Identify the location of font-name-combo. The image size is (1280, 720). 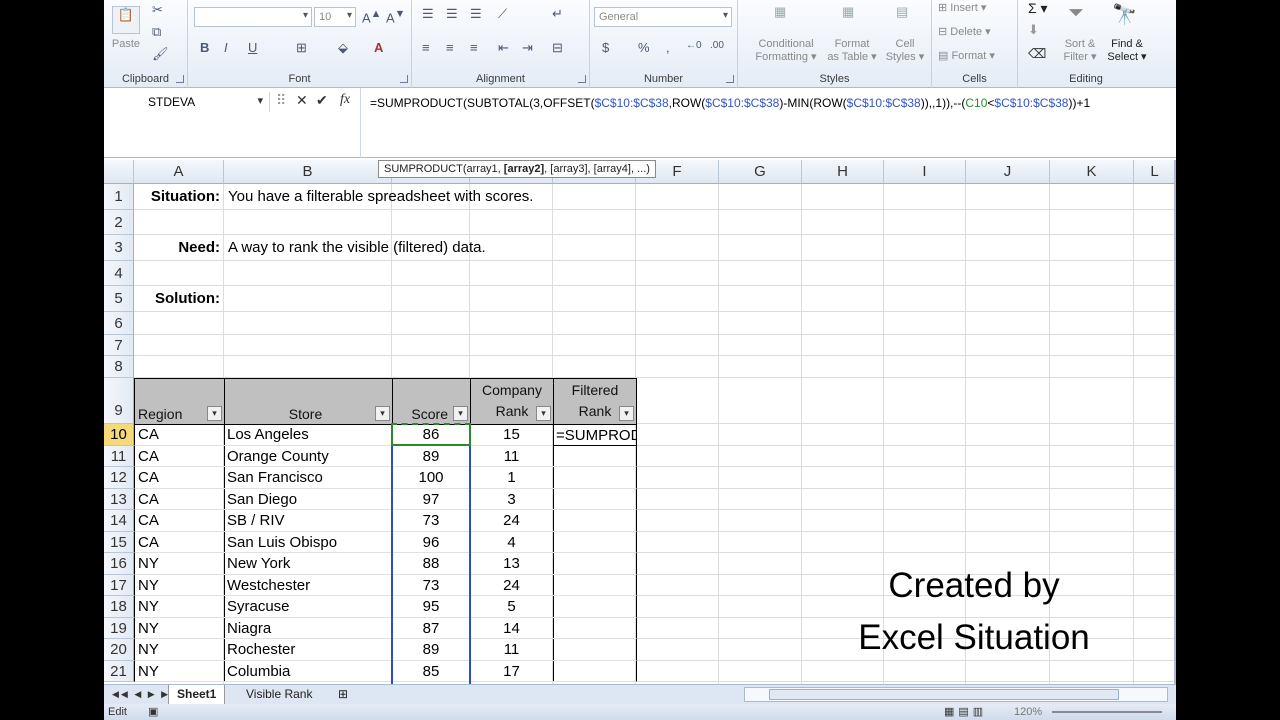
(253, 17).